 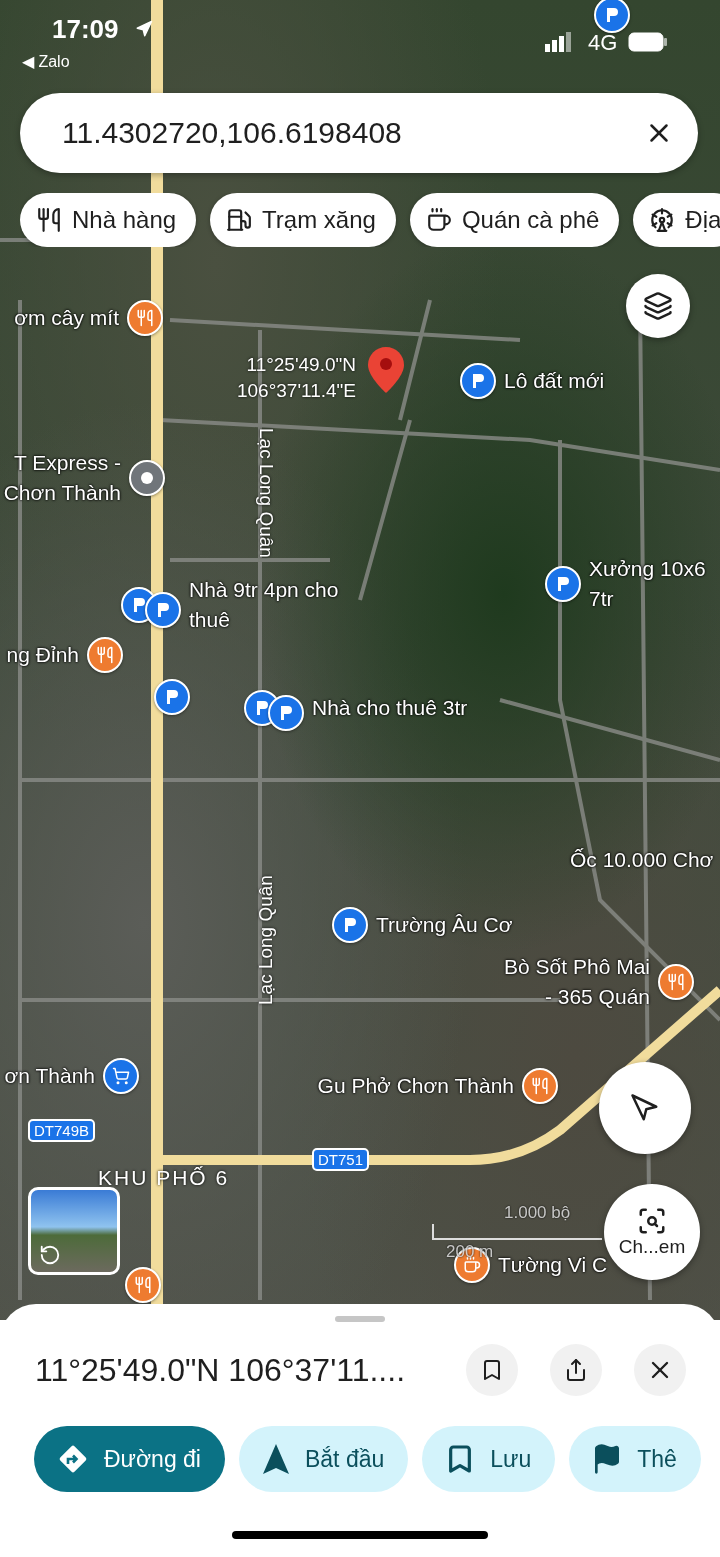 I want to click on category-chip: Quán cà phê, so click(x=514, y=220).